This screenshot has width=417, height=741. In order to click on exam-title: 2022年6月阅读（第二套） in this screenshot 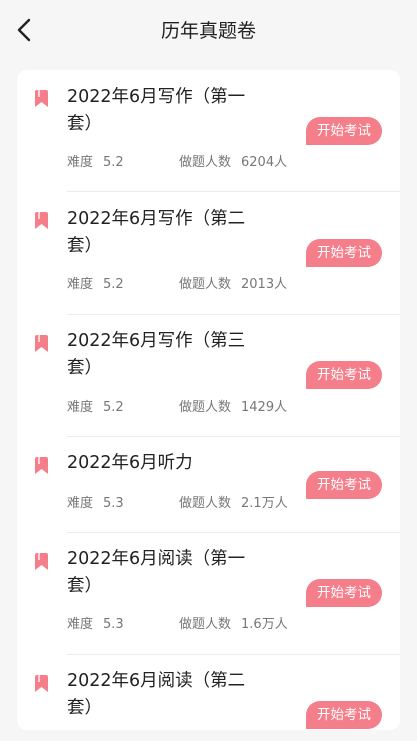, I will do `click(156, 694)`.